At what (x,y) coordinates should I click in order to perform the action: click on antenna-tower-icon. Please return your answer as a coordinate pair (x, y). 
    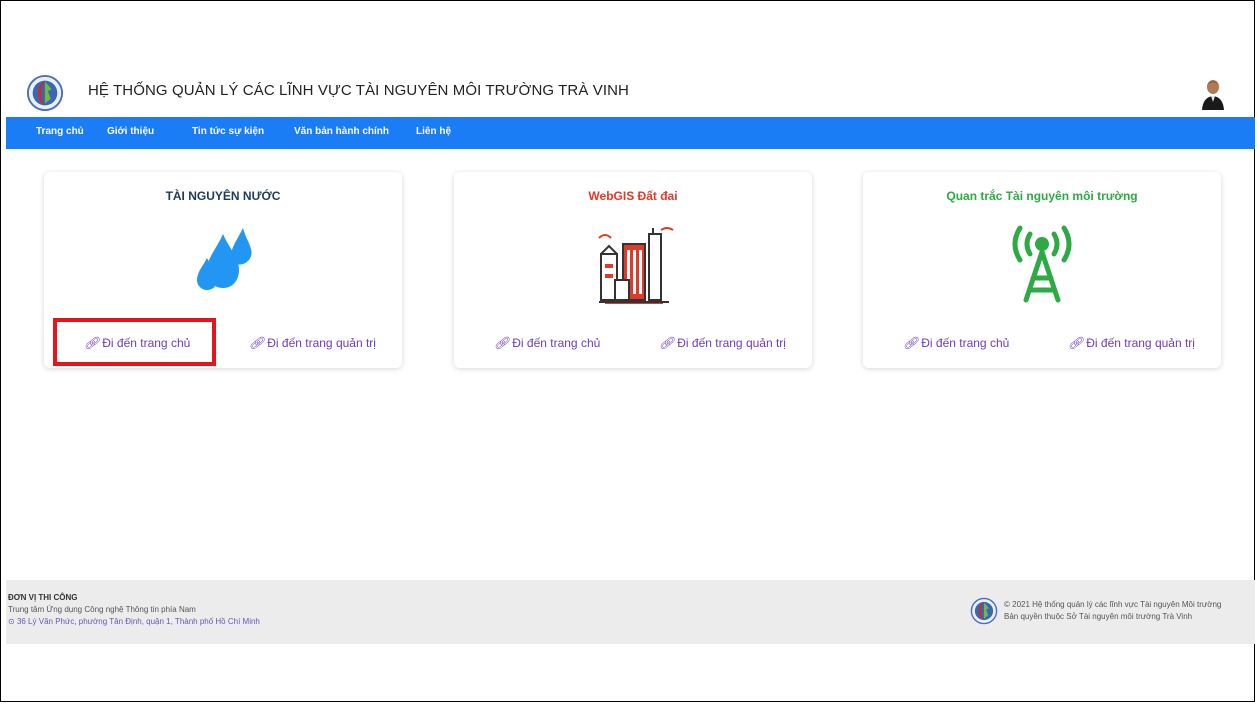
    Looking at the image, I should click on (1042, 264).